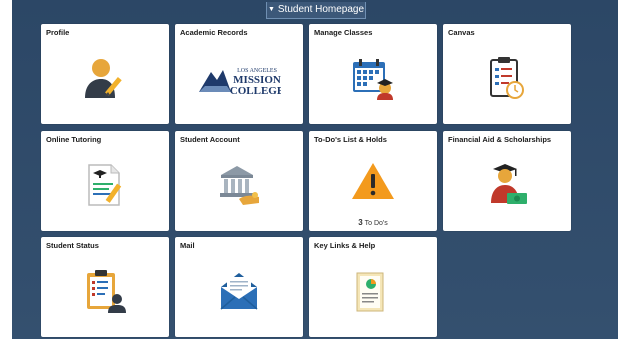 The image size is (625, 339). I want to click on calendar-student-icon, so click(373, 78).